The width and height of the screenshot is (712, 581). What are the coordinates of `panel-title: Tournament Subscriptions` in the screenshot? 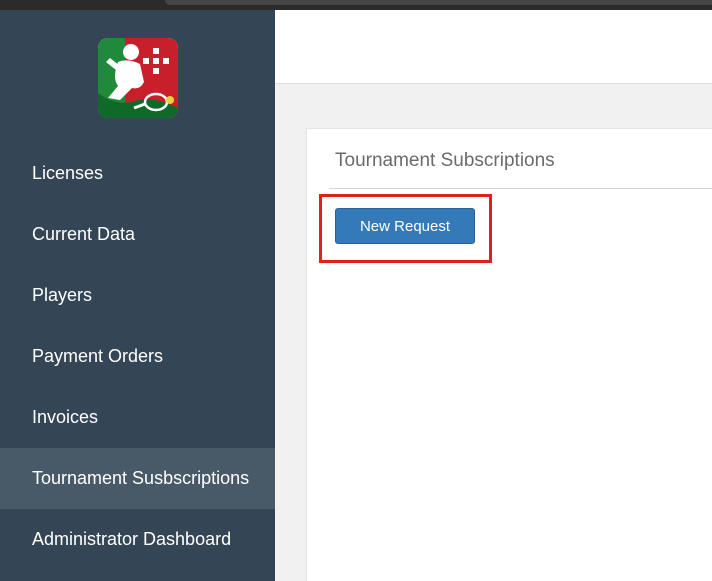 It's located at (445, 160).